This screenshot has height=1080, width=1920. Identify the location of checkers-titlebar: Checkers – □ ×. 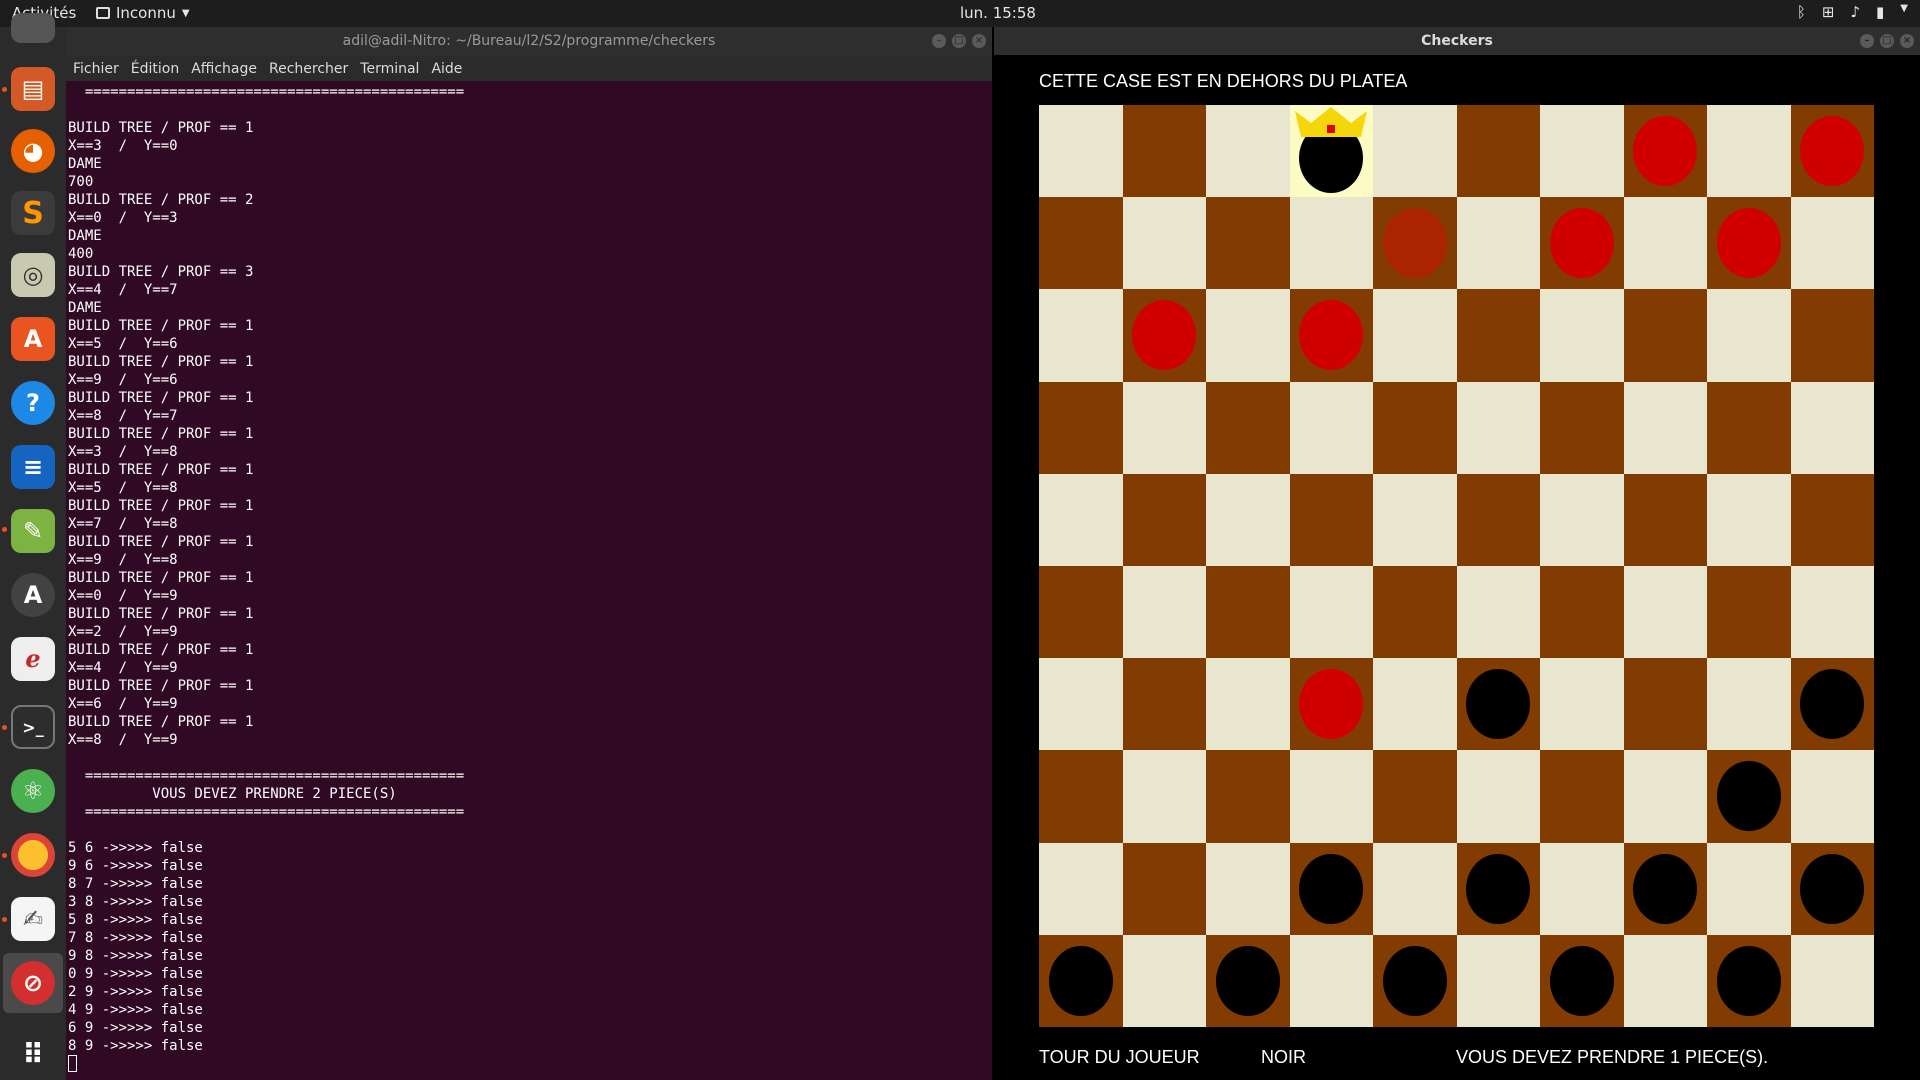
(1457, 41).